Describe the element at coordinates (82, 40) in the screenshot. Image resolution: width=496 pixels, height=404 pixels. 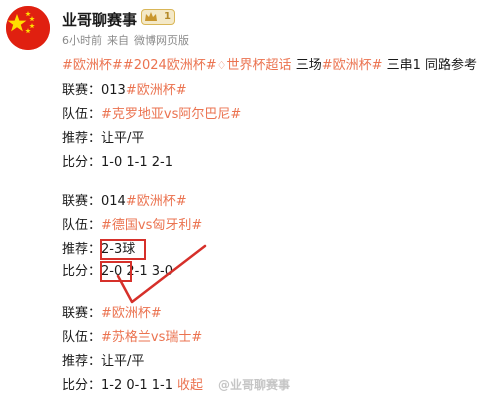
I see `post-time: 6小时前` at that location.